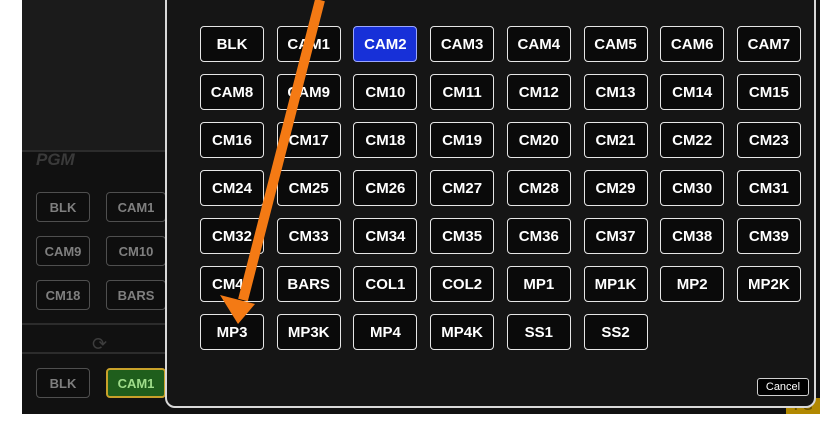 This screenshot has height=424, width=820. I want to click on cancel-button: Cancel, so click(783, 387).